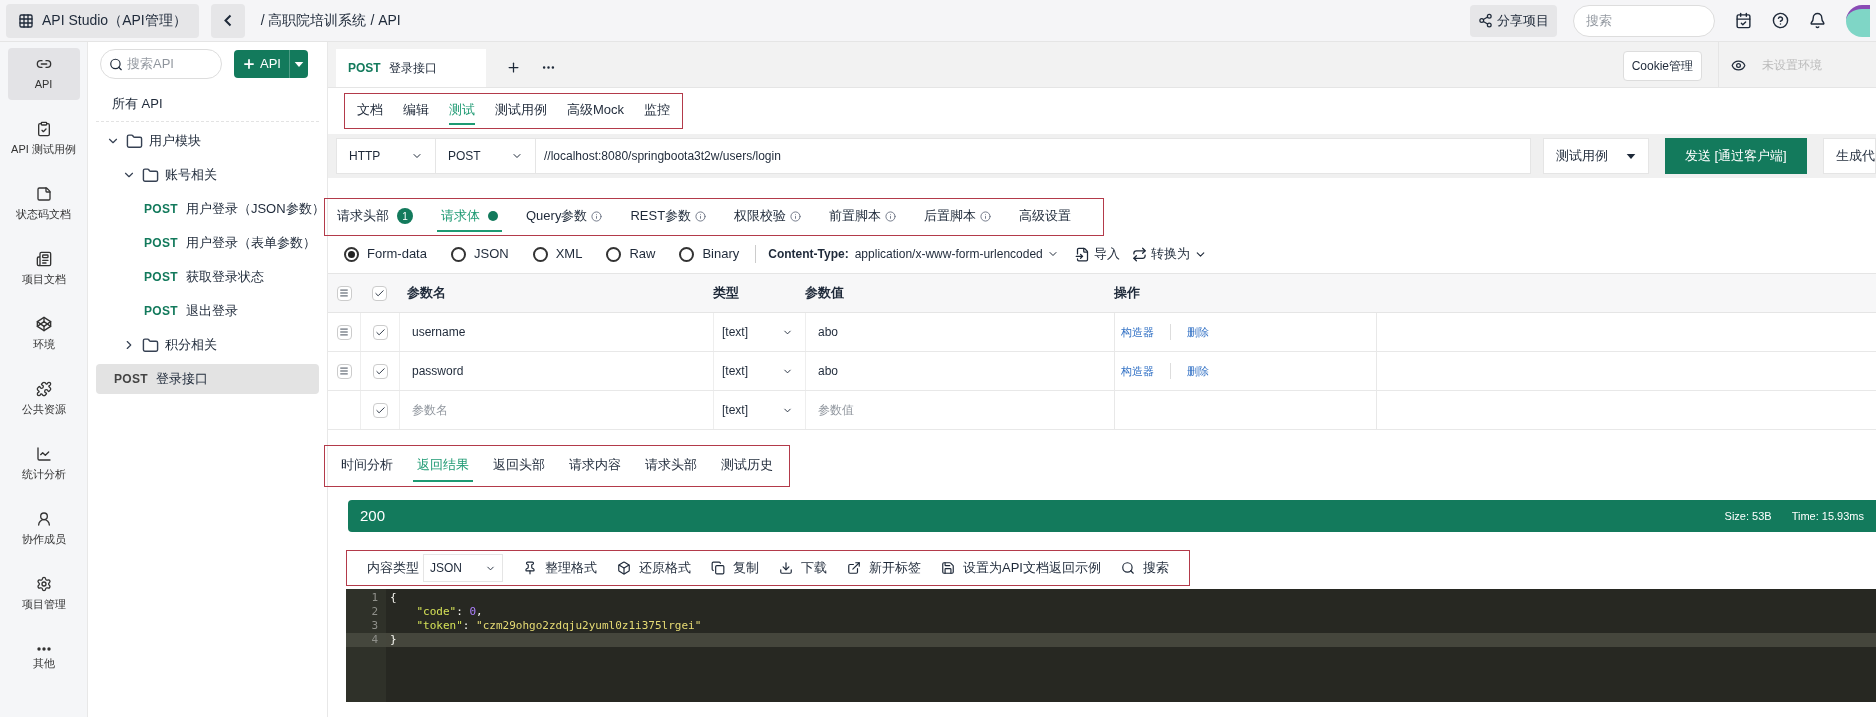 The width and height of the screenshot is (1876, 717). I want to click on body-type-radio: Raw, so click(631, 254).